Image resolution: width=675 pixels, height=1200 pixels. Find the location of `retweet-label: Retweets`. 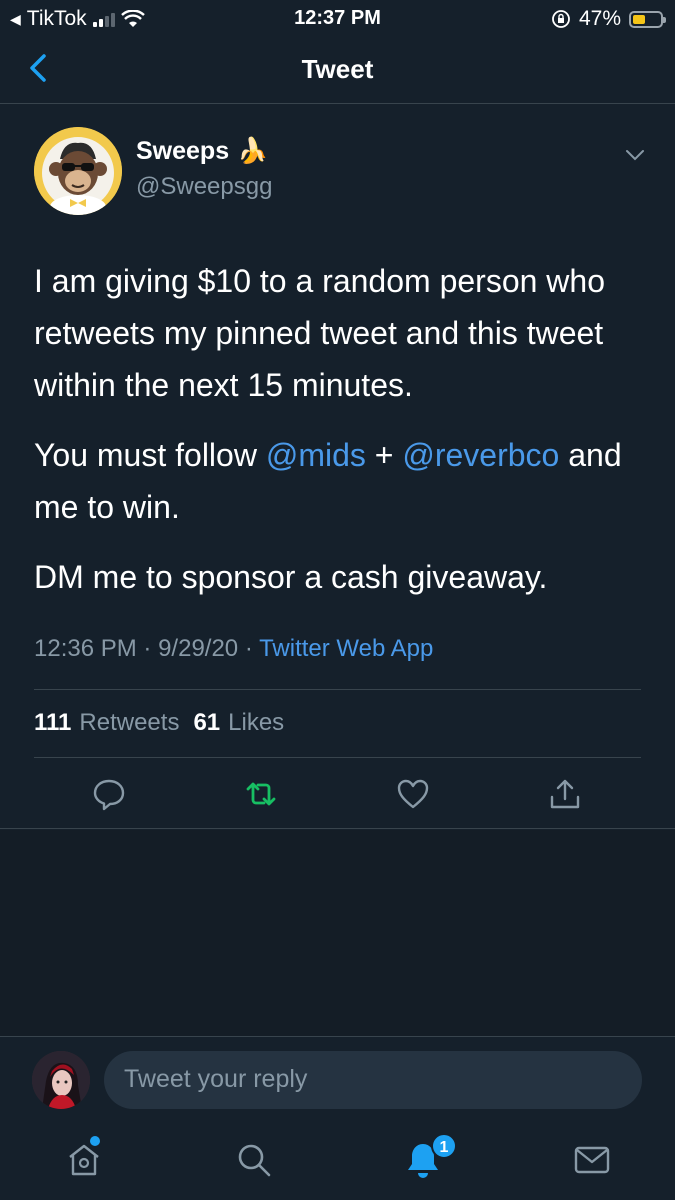

retweet-label: Retweets is located at coordinates (129, 722).